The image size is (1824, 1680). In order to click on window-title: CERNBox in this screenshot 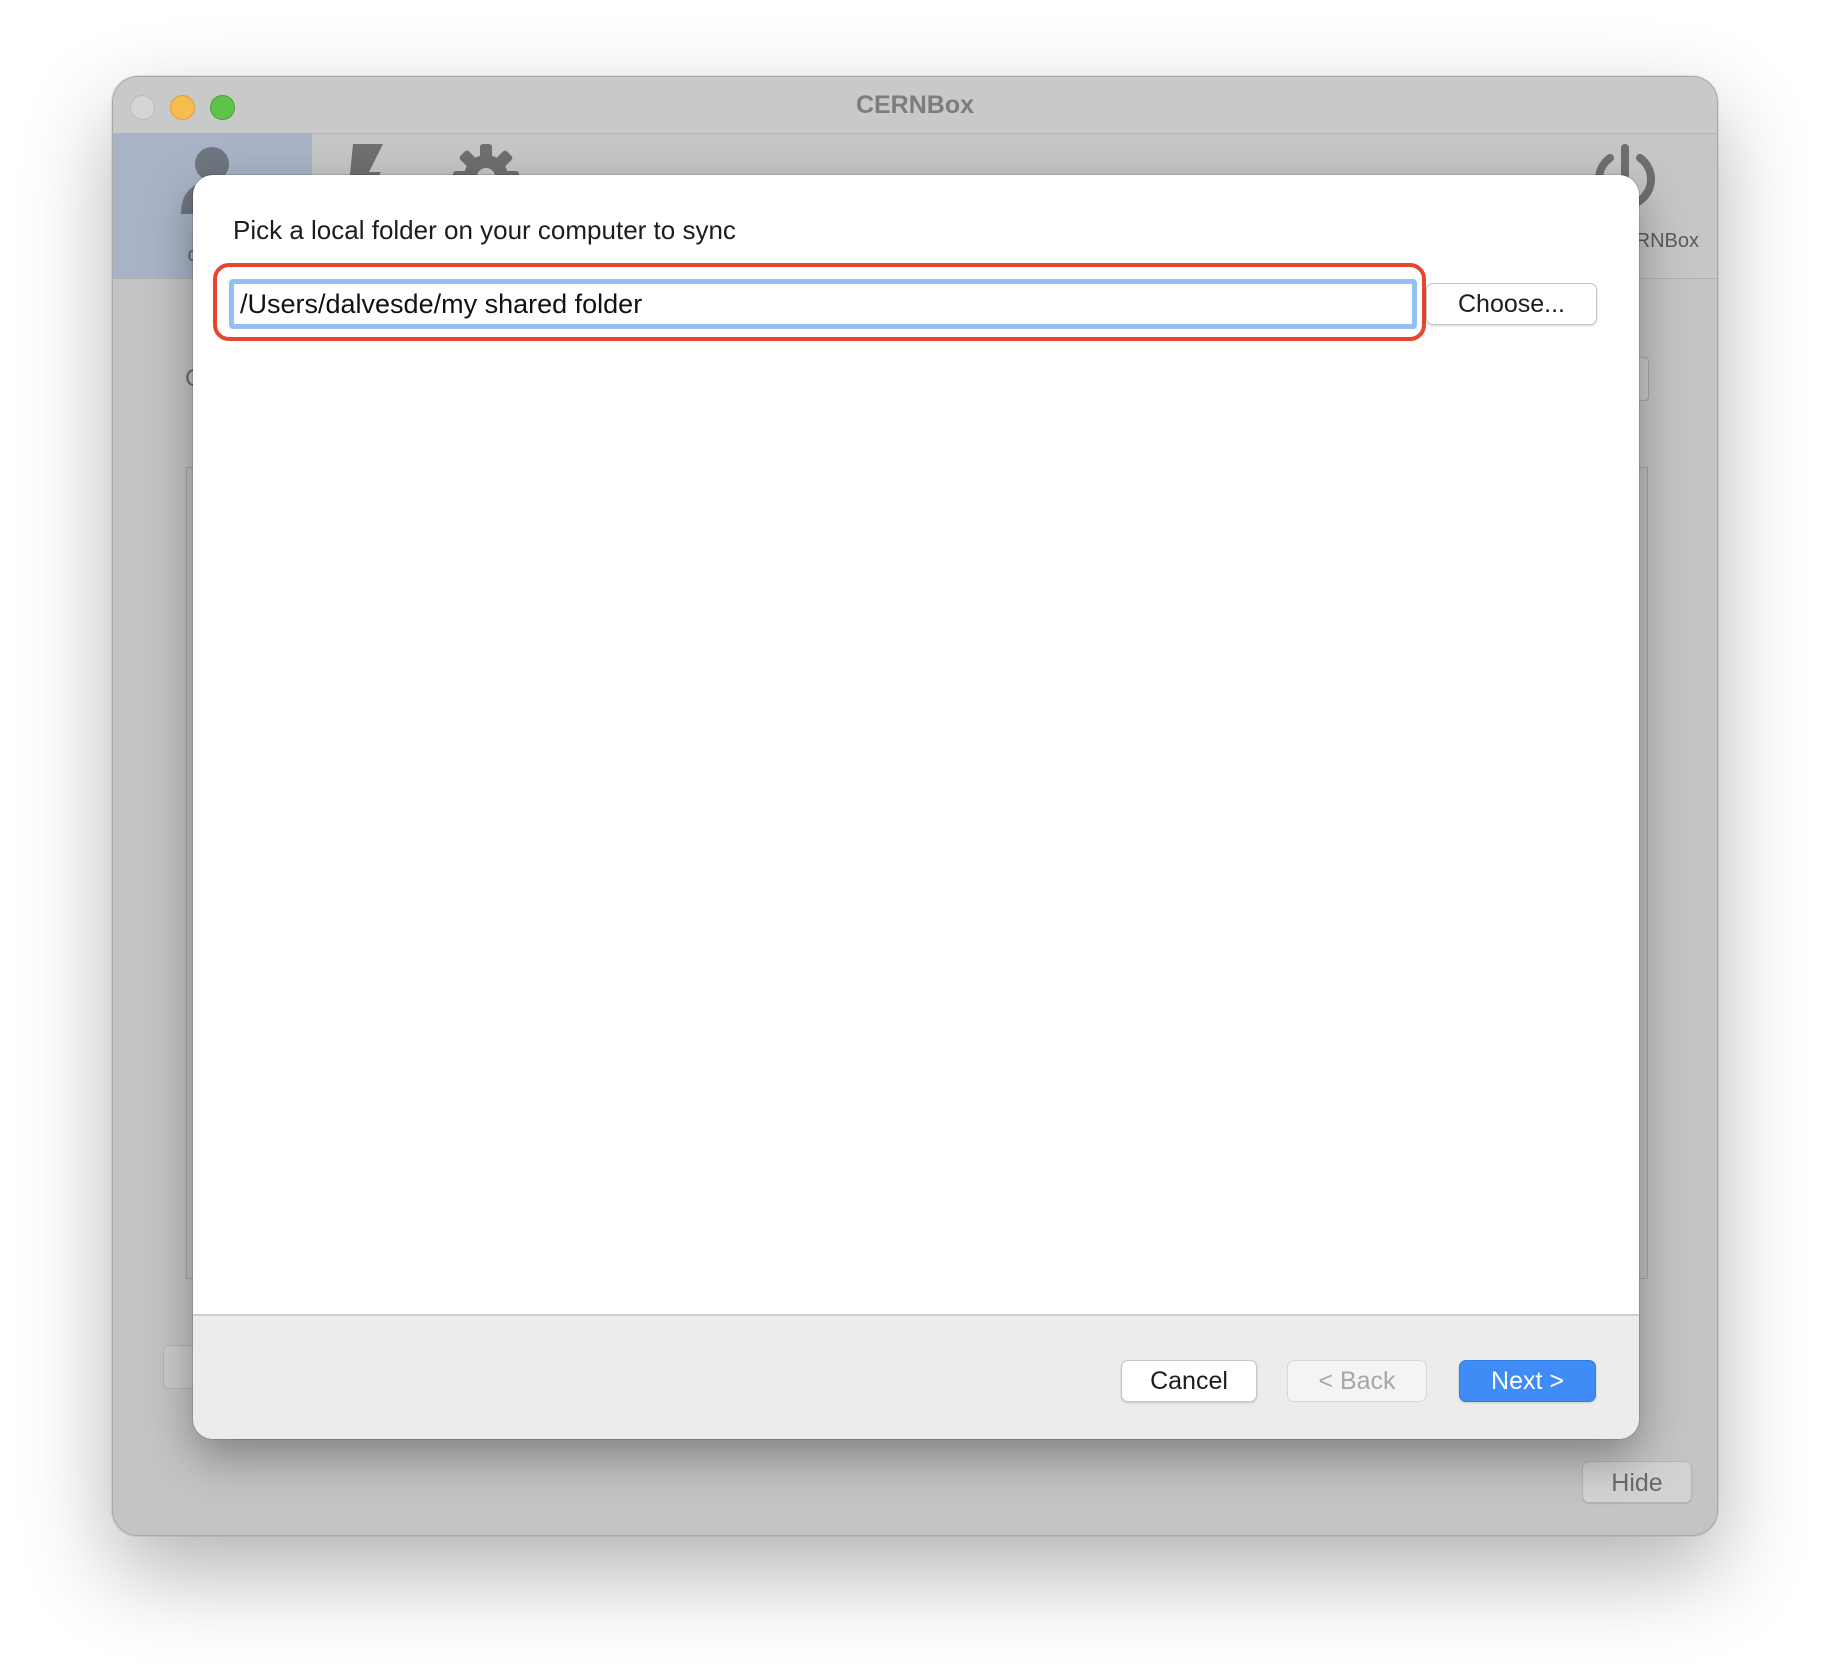, I will do `click(915, 105)`.